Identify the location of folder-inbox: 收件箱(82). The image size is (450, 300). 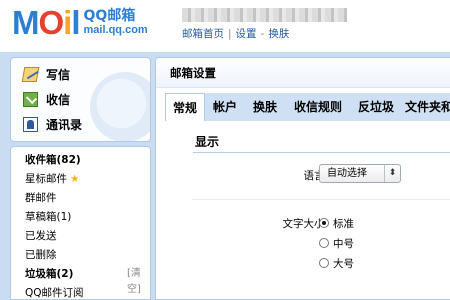
(53, 160).